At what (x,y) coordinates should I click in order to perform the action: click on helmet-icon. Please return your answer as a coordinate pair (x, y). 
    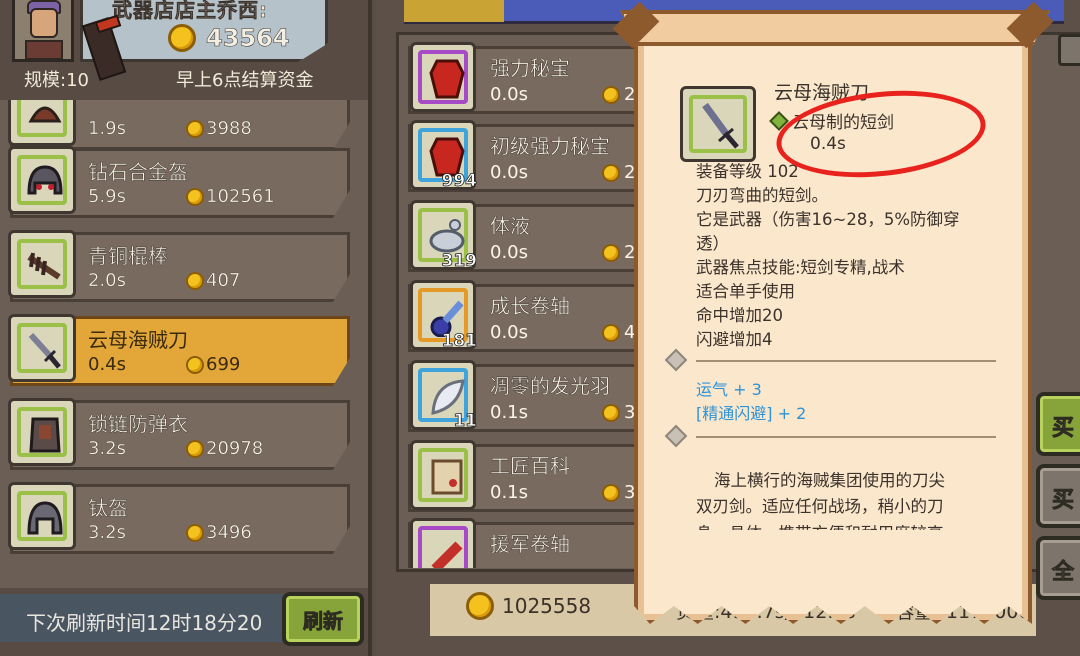
    Looking at the image, I should click on (45, 114).